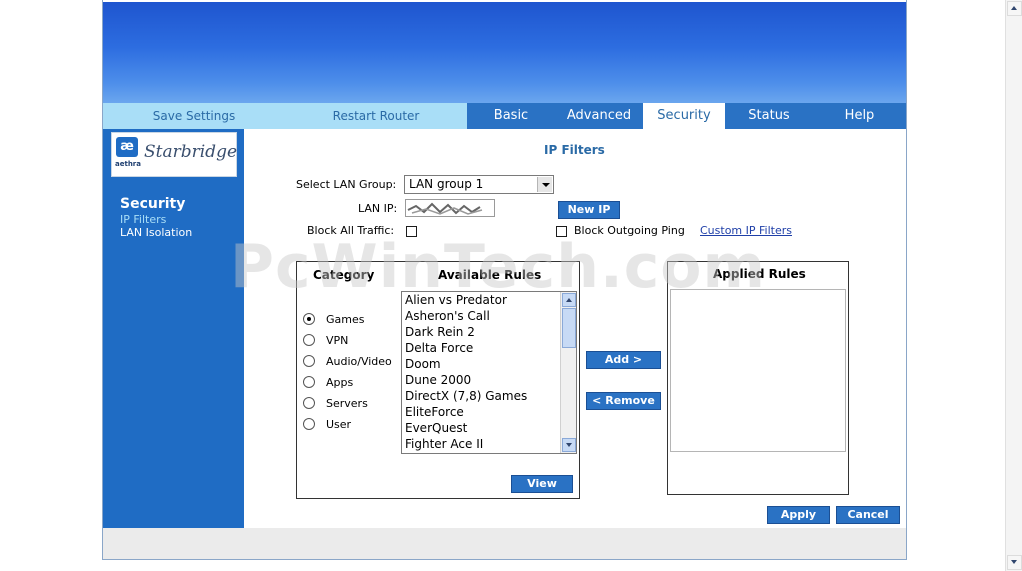 Image resolution: width=1022 pixels, height=571 pixels. Describe the element at coordinates (769, 116) in the screenshot. I see `tab-status: Status` at that location.